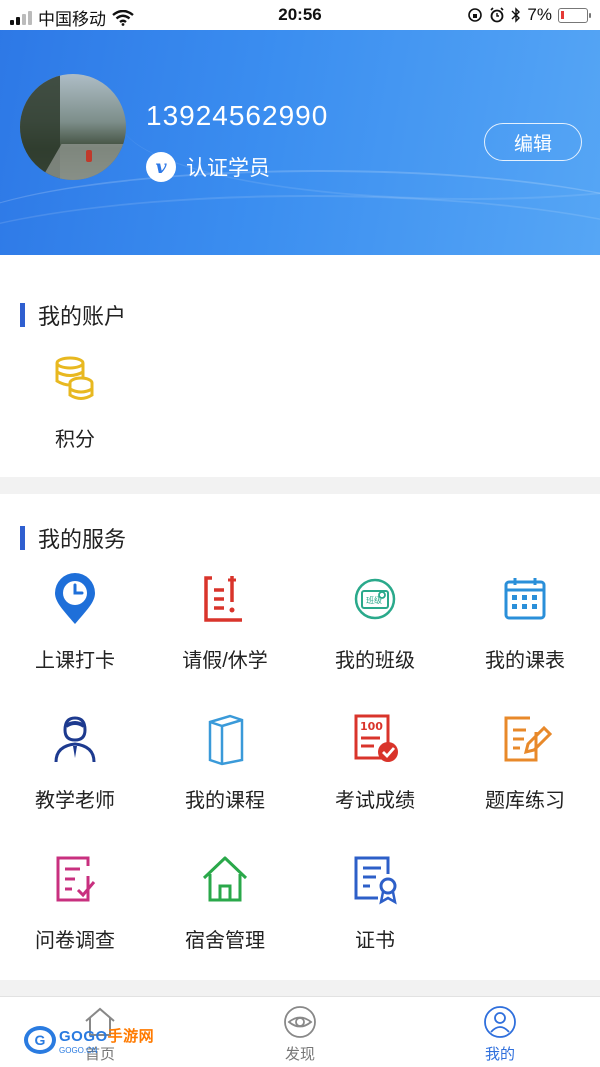 The width and height of the screenshot is (600, 1067). Describe the element at coordinates (375, 599) in the screenshot. I see `class-badge-icon: 班级` at that location.